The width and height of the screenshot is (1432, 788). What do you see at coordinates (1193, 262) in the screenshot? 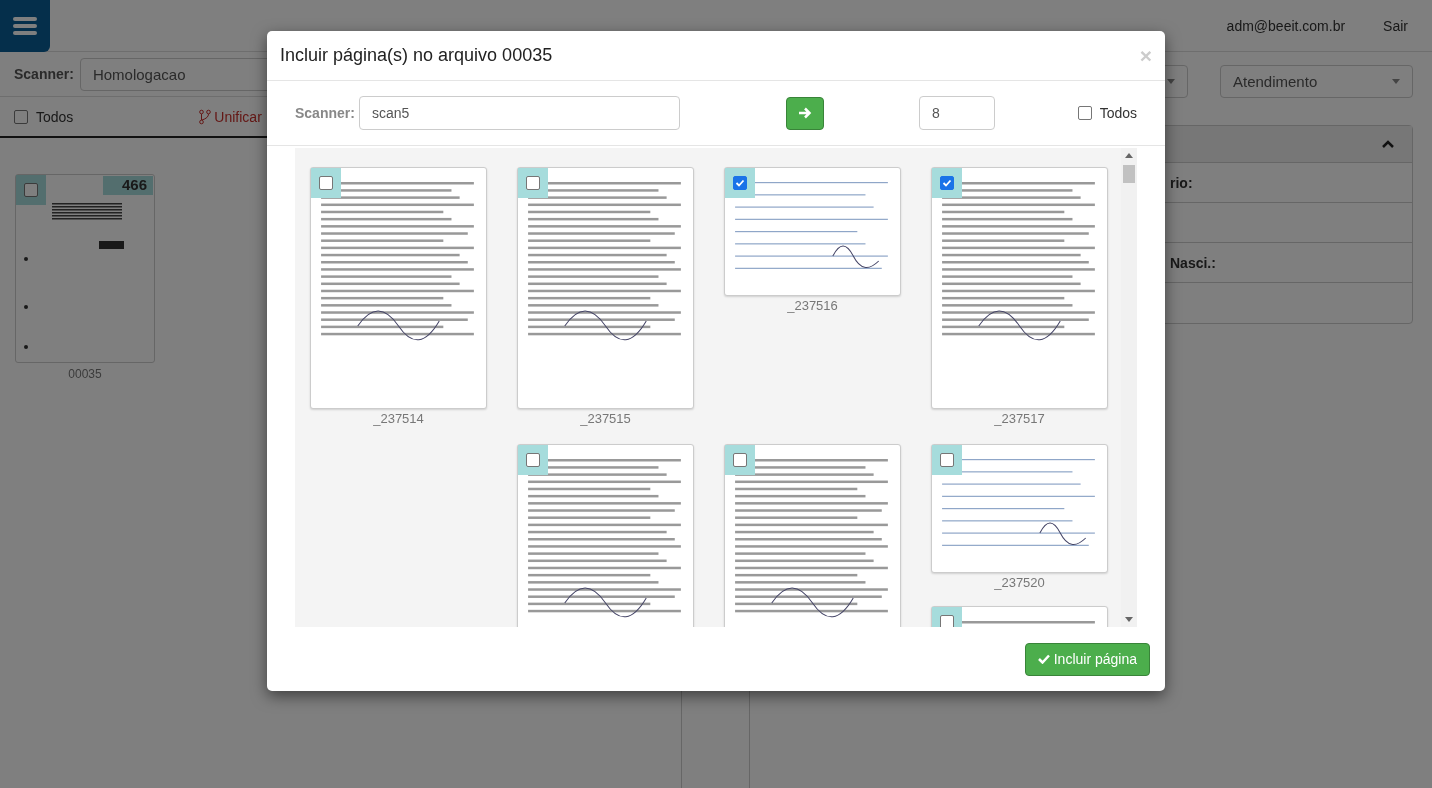
I see `field-label: Nasci.:` at bounding box center [1193, 262].